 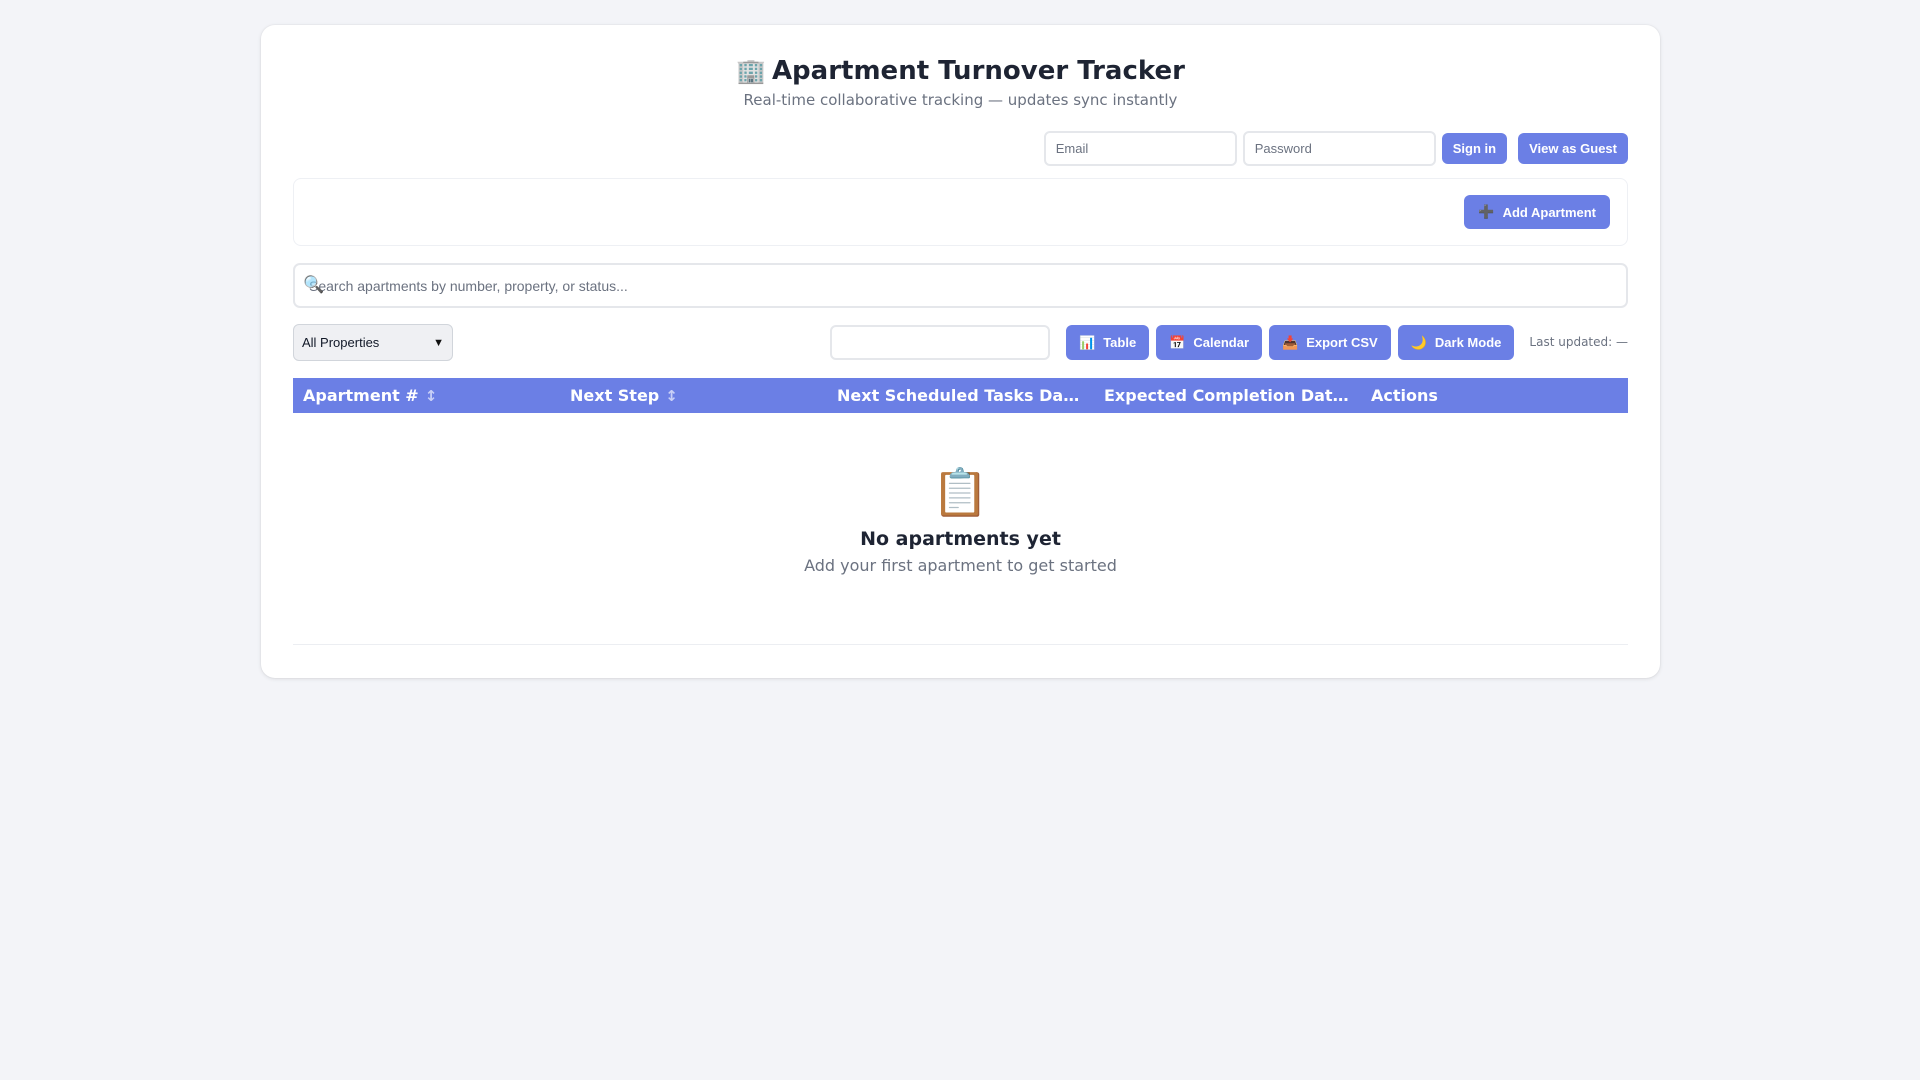 I want to click on column-header-label: Apartment #, so click(x=361, y=395).